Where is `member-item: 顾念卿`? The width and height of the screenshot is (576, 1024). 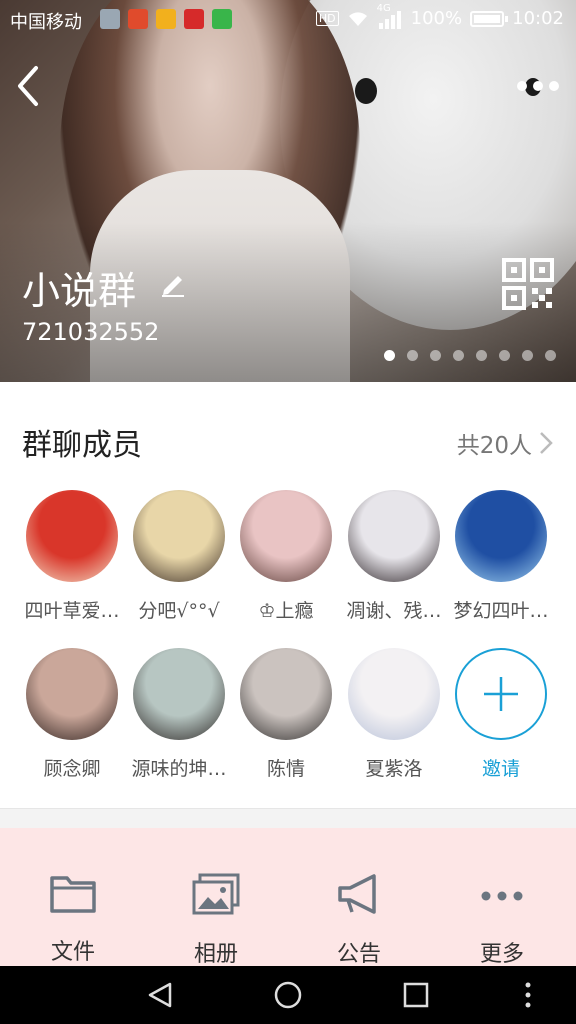 member-item: 顾念卿 is located at coordinates (72, 714).